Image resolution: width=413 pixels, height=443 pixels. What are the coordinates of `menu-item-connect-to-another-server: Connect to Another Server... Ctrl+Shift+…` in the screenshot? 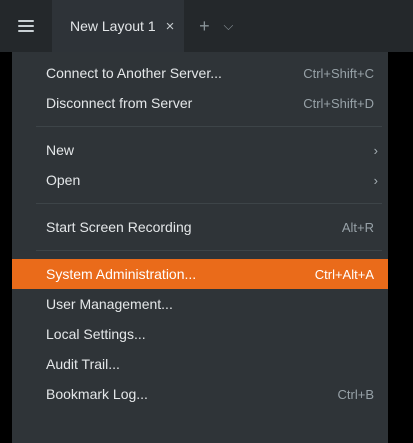 It's located at (200, 73).